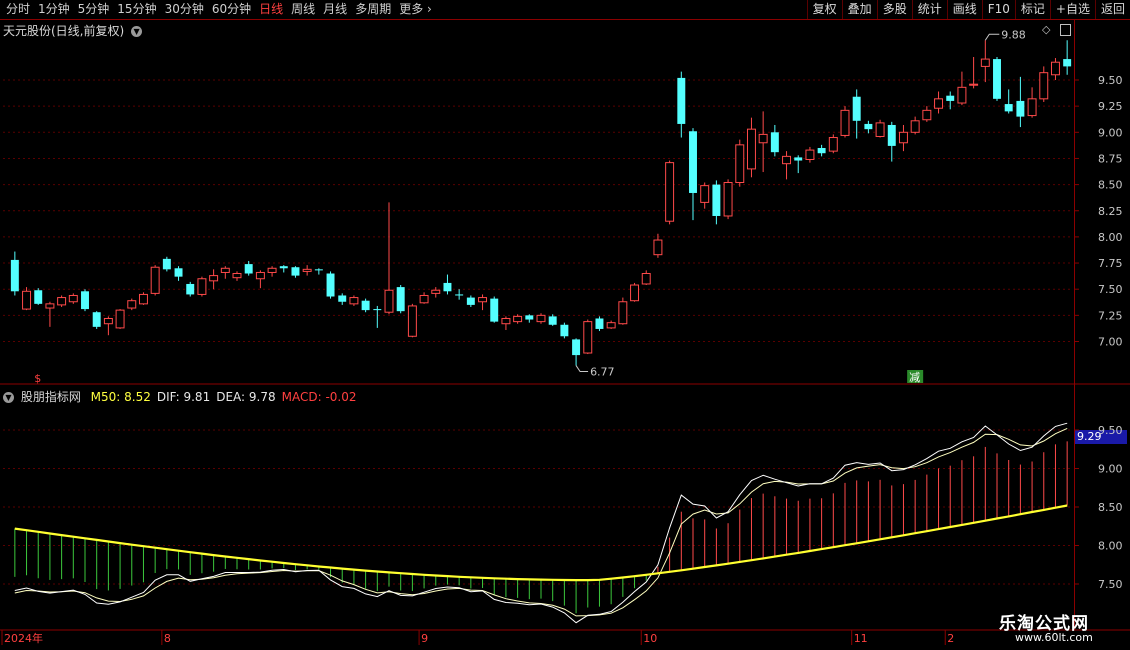 The image size is (1130, 650). Describe the element at coordinates (50, 397) in the screenshot. I see `indicator-name: 股朋指标网` at that location.